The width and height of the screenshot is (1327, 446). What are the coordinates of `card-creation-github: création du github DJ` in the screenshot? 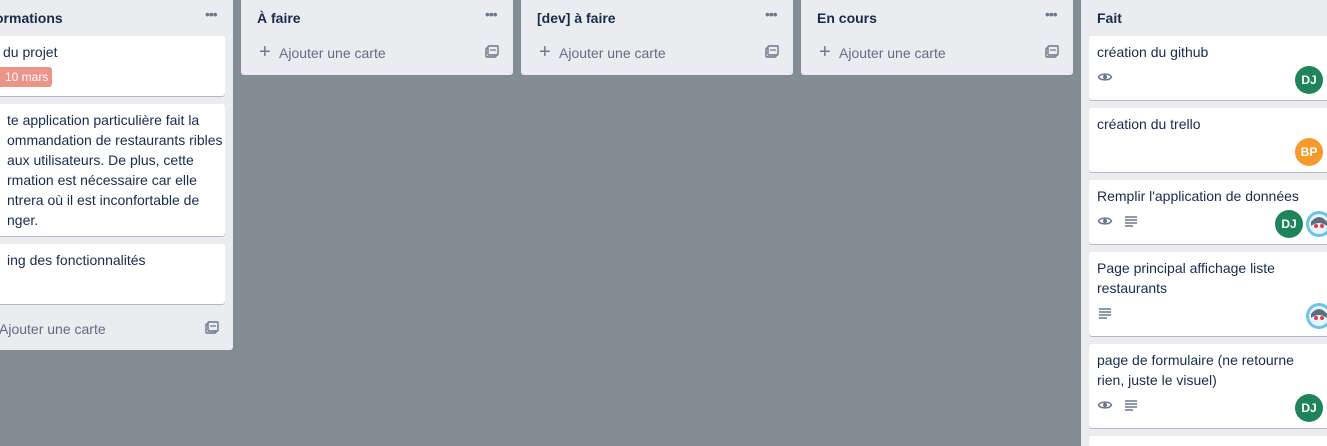 It's located at (1208, 68).